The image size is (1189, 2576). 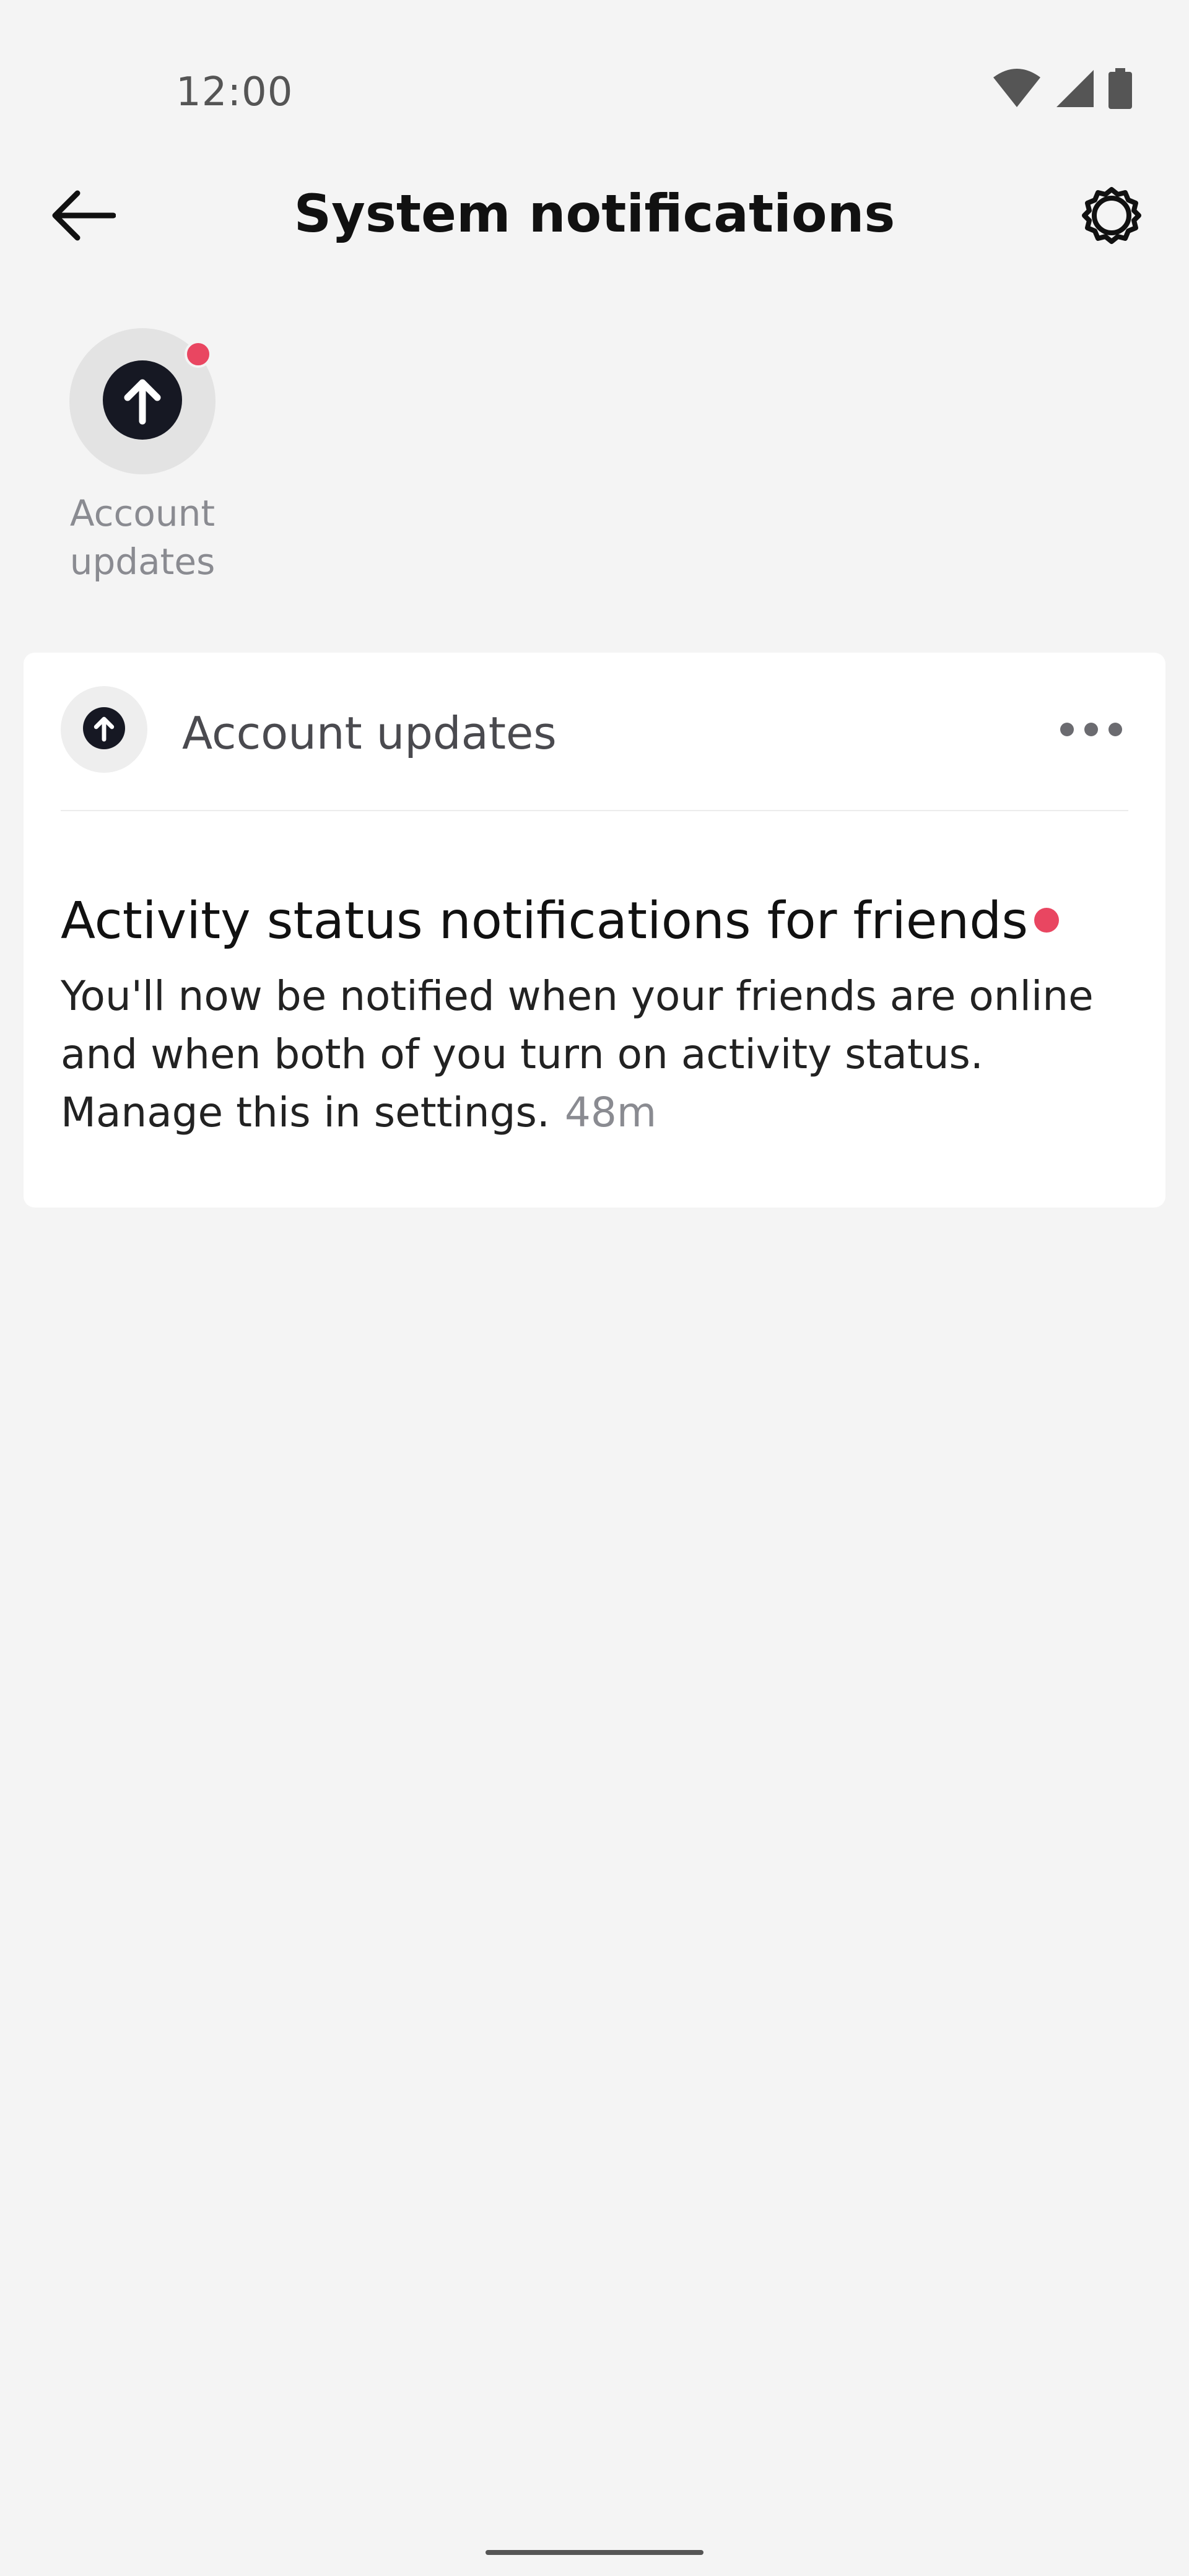 I want to click on divider, so click(x=594, y=810).